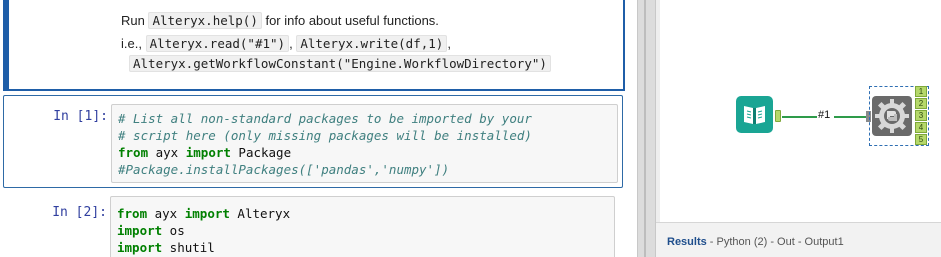  What do you see at coordinates (131, 43) in the screenshot?
I see `markdown-text: i.e.,` at bounding box center [131, 43].